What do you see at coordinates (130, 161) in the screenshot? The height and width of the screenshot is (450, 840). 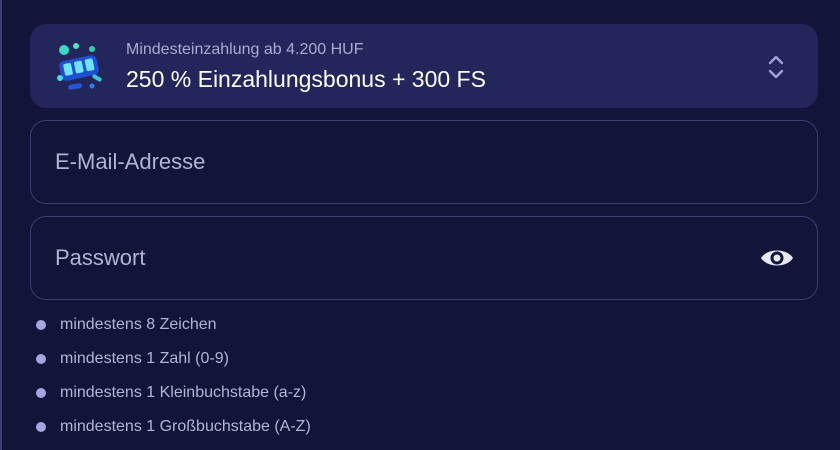 I see `email-placeholder: E-Mail-Adresse` at bounding box center [130, 161].